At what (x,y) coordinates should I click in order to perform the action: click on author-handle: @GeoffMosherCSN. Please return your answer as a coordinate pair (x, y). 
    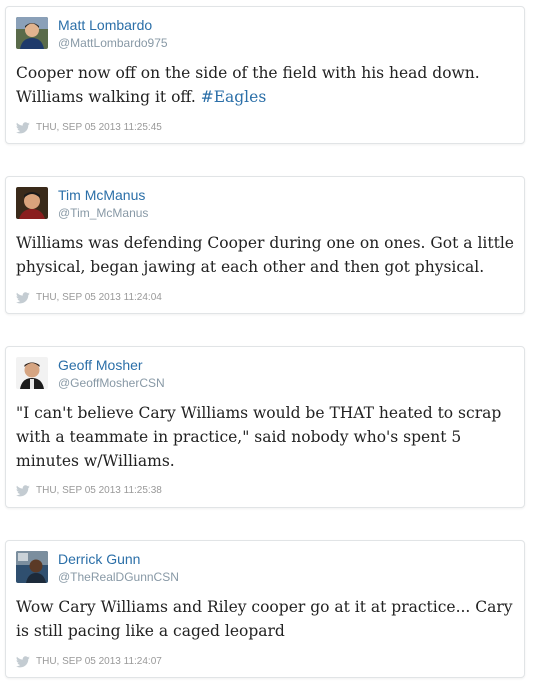
    Looking at the image, I should click on (111, 383).